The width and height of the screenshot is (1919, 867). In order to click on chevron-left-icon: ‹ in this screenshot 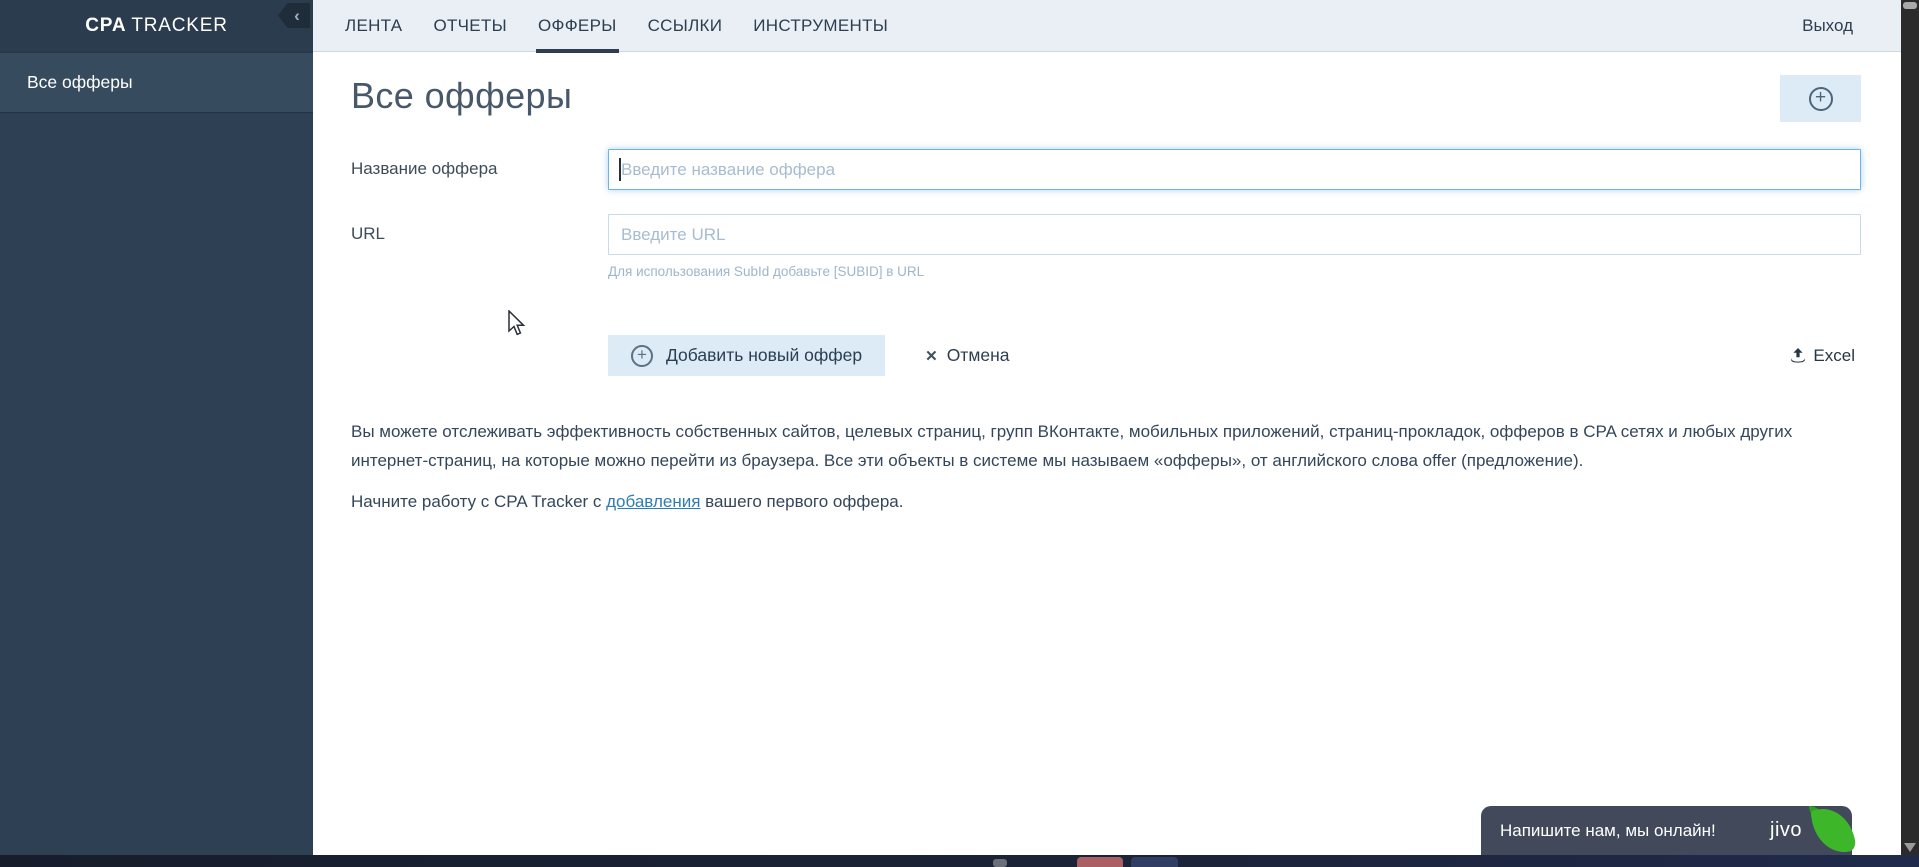, I will do `click(297, 15)`.